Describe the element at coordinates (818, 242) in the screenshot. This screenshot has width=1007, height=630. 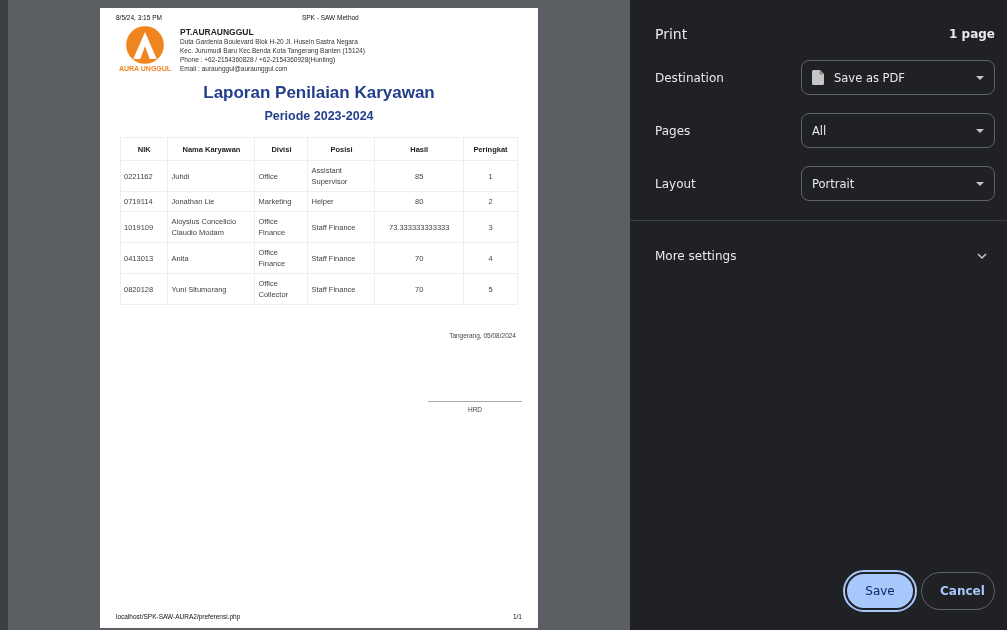
I see `more-settings-toggle: More settings` at that location.